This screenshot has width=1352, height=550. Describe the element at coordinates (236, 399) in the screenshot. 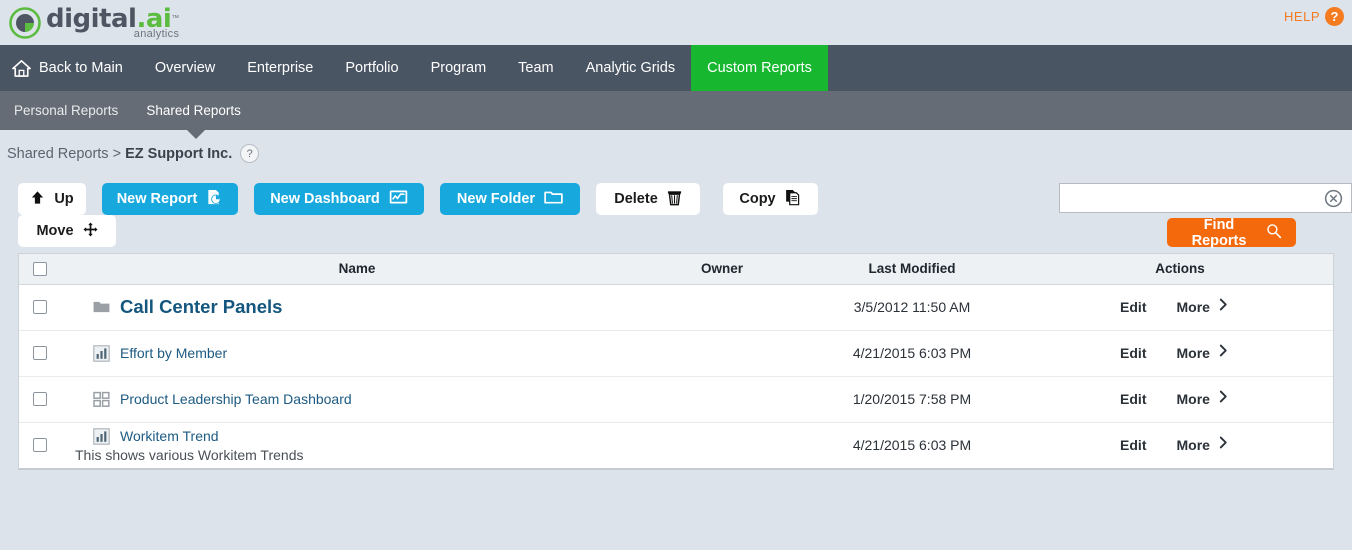

I see `row-name-link: Product Leadership Team Dashboard` at that location.